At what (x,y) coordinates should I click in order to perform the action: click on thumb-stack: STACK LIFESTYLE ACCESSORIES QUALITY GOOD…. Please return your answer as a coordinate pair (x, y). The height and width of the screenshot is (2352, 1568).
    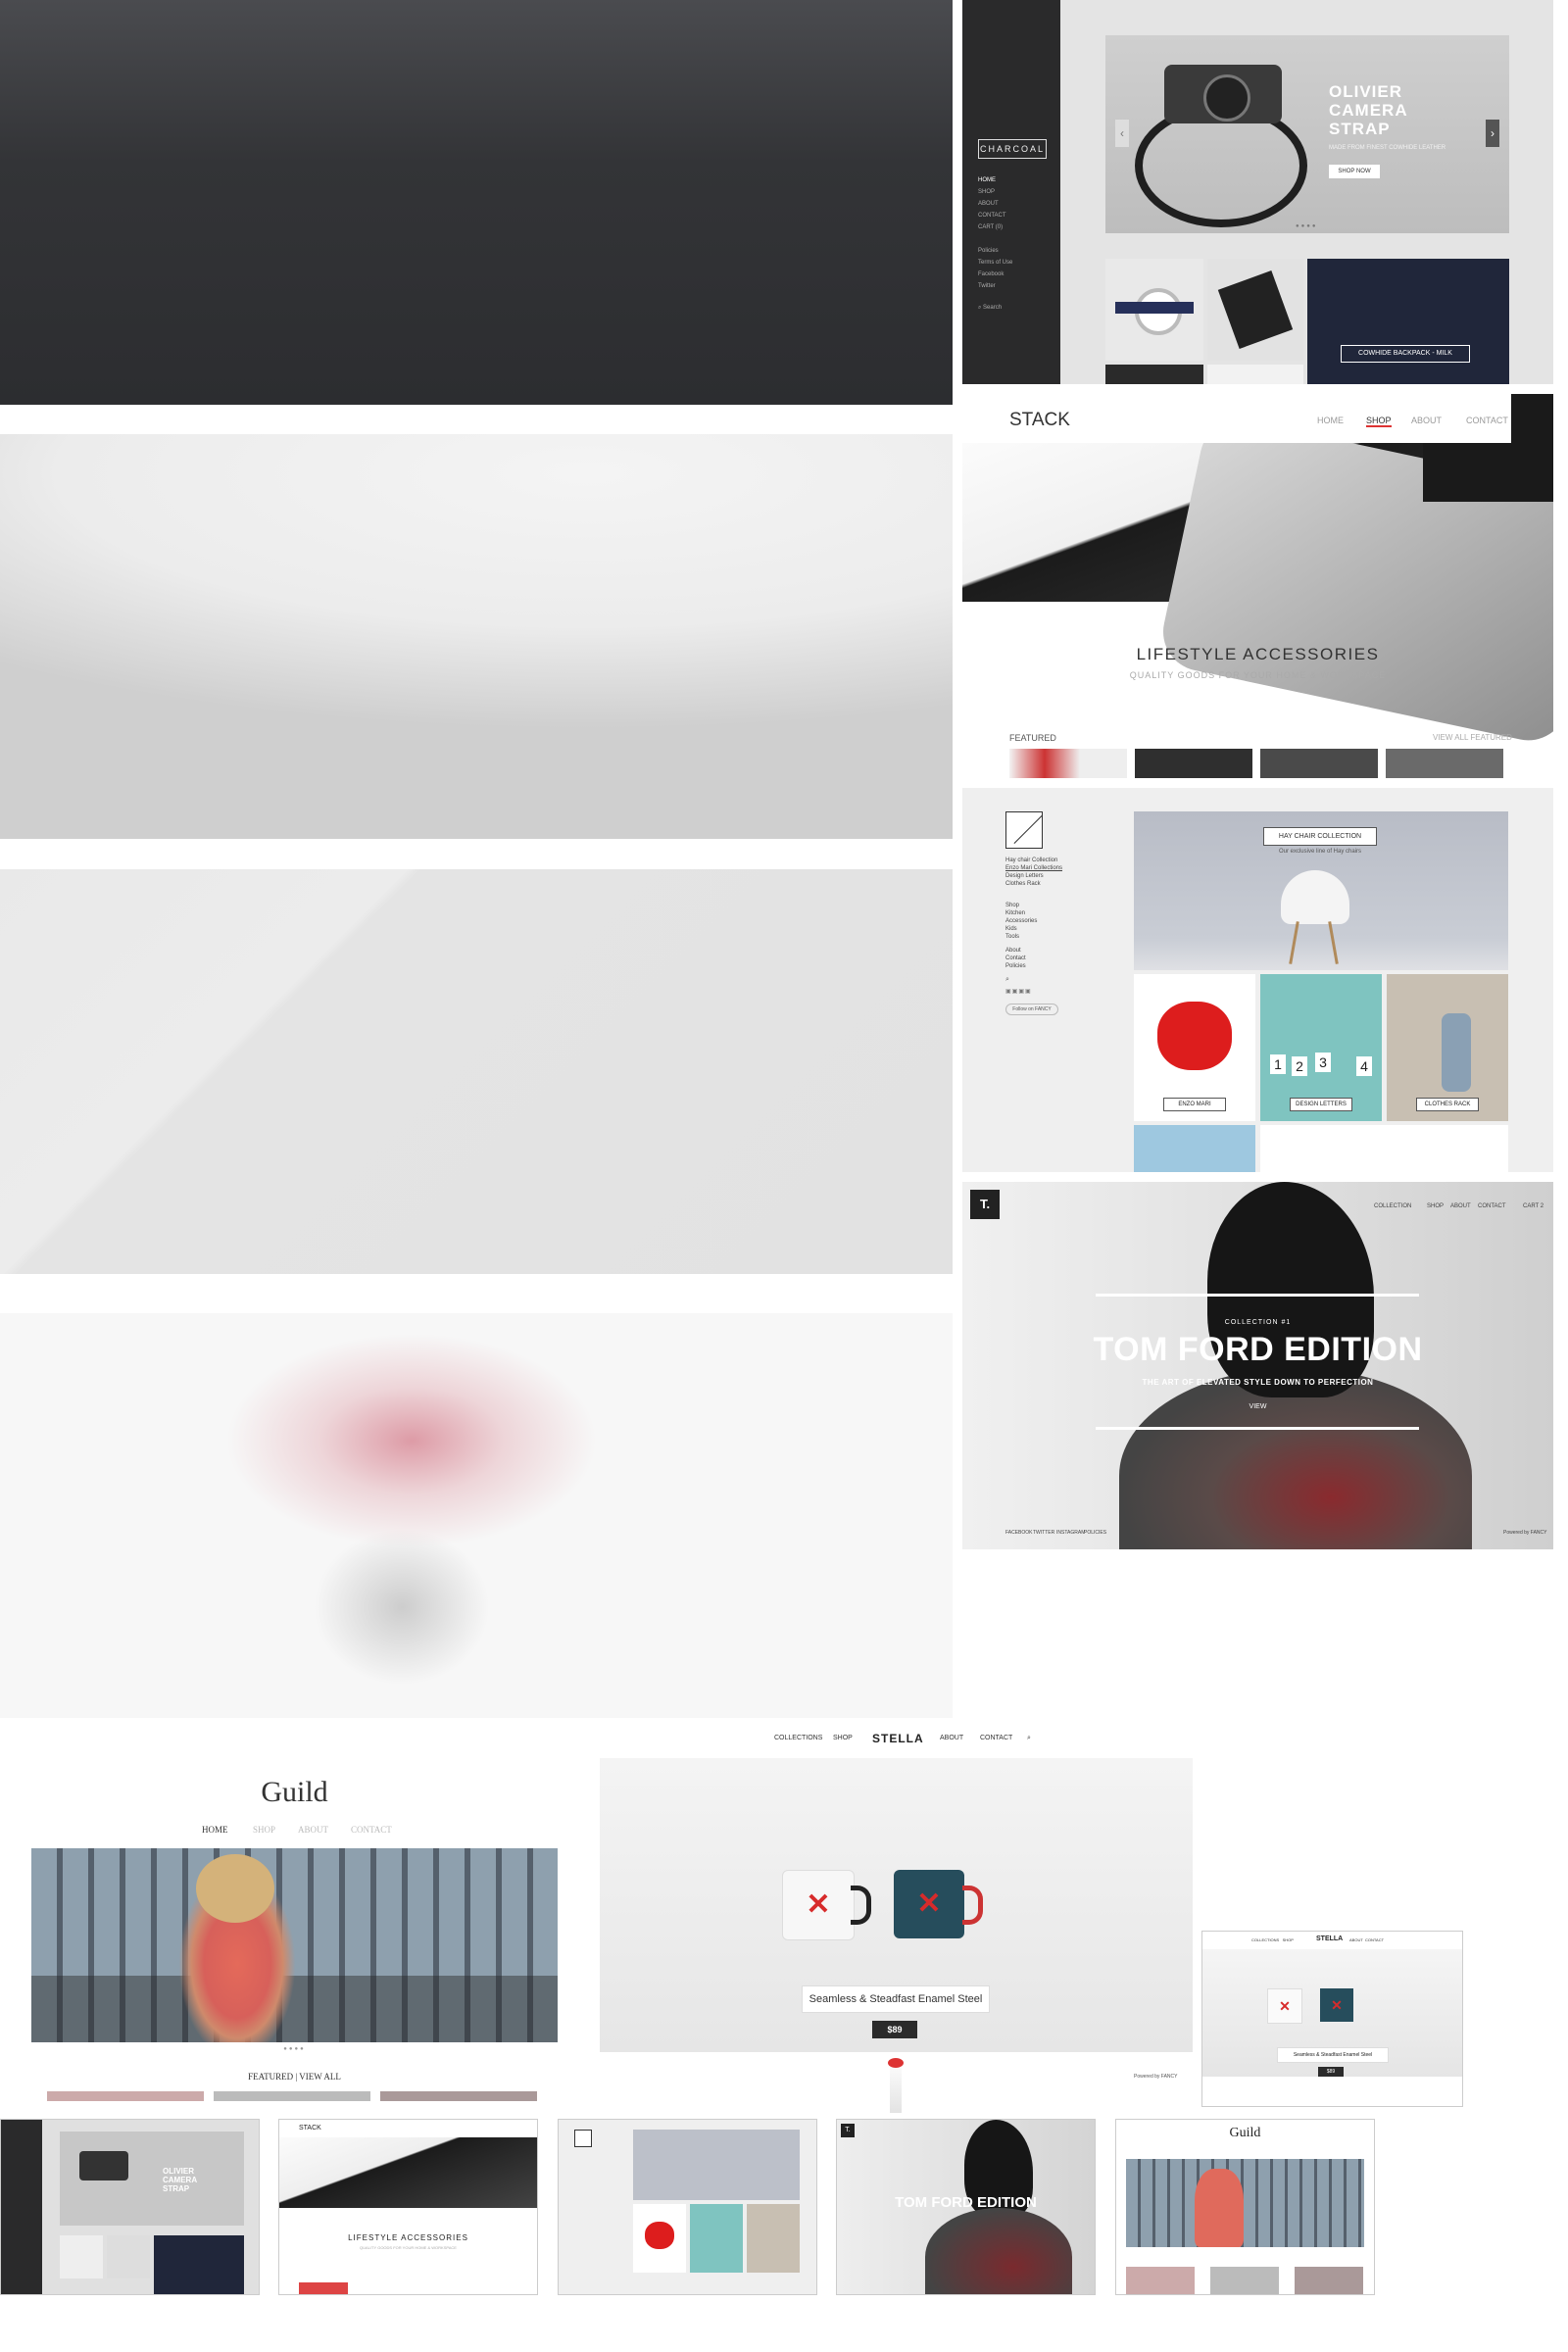
    Looking at the image, I should click on (408, 2207).